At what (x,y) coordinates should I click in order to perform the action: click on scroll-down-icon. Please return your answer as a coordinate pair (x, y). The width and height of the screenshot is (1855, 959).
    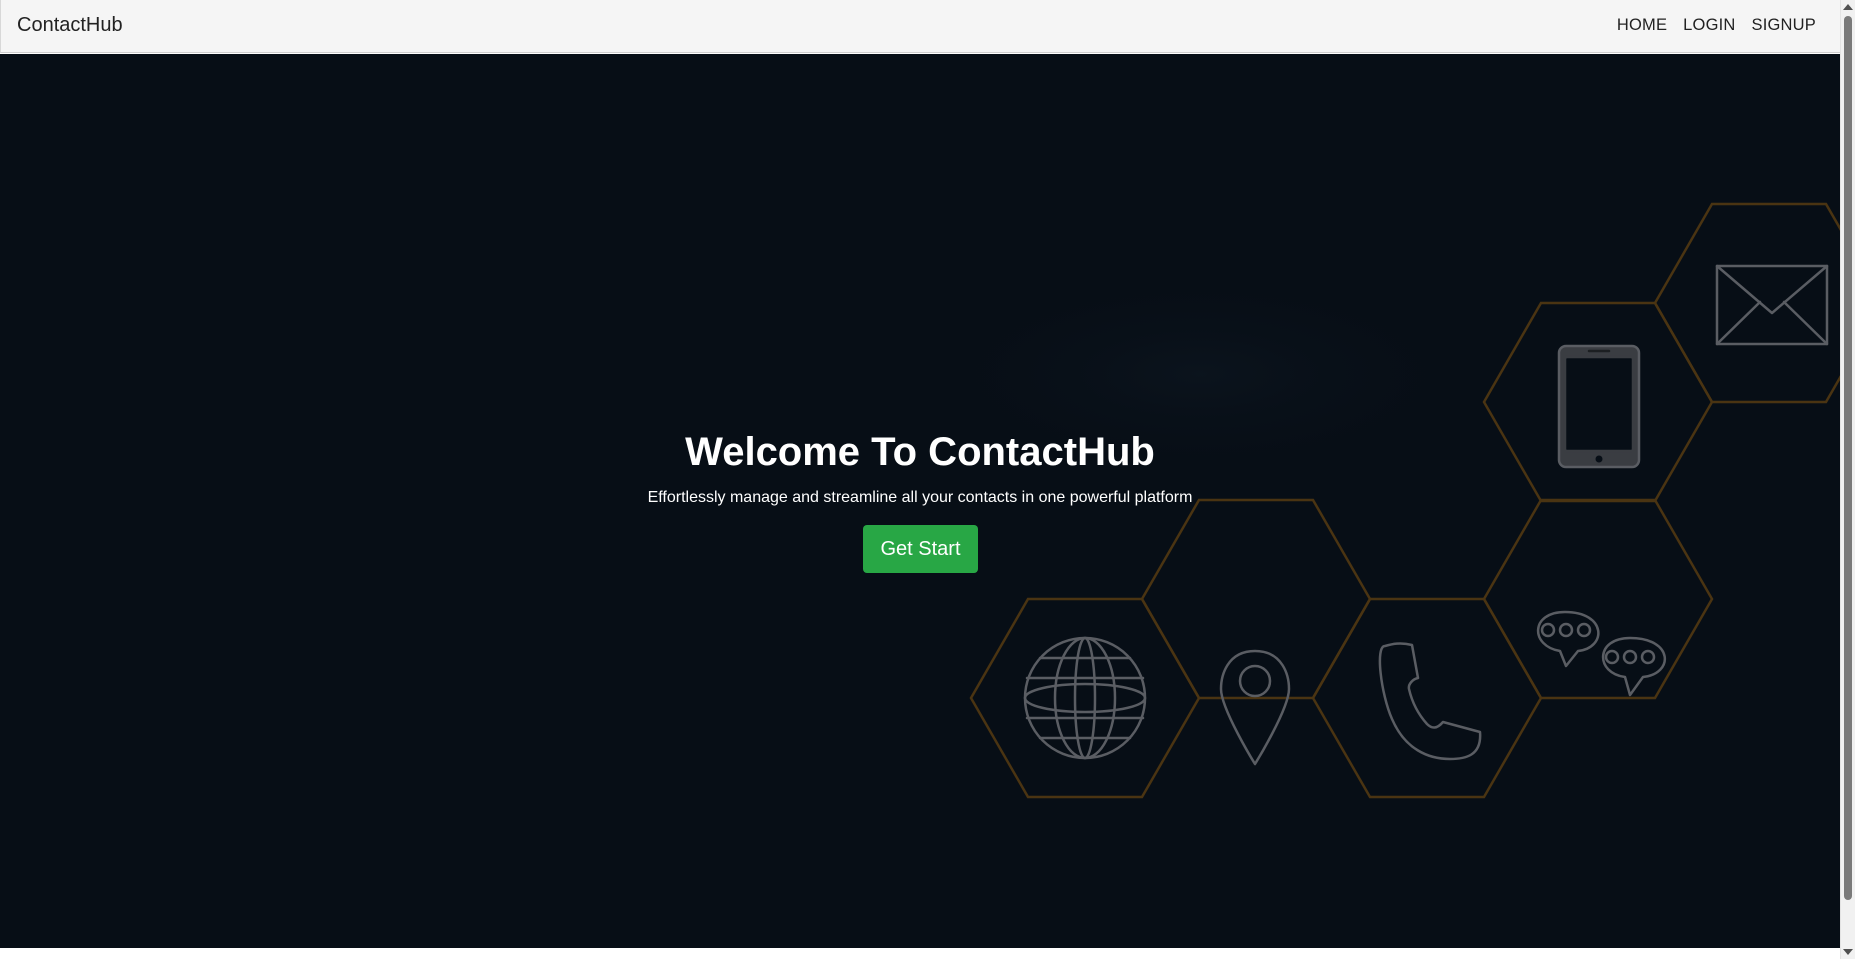
    Looking at the image, I should click on (1848, 952).